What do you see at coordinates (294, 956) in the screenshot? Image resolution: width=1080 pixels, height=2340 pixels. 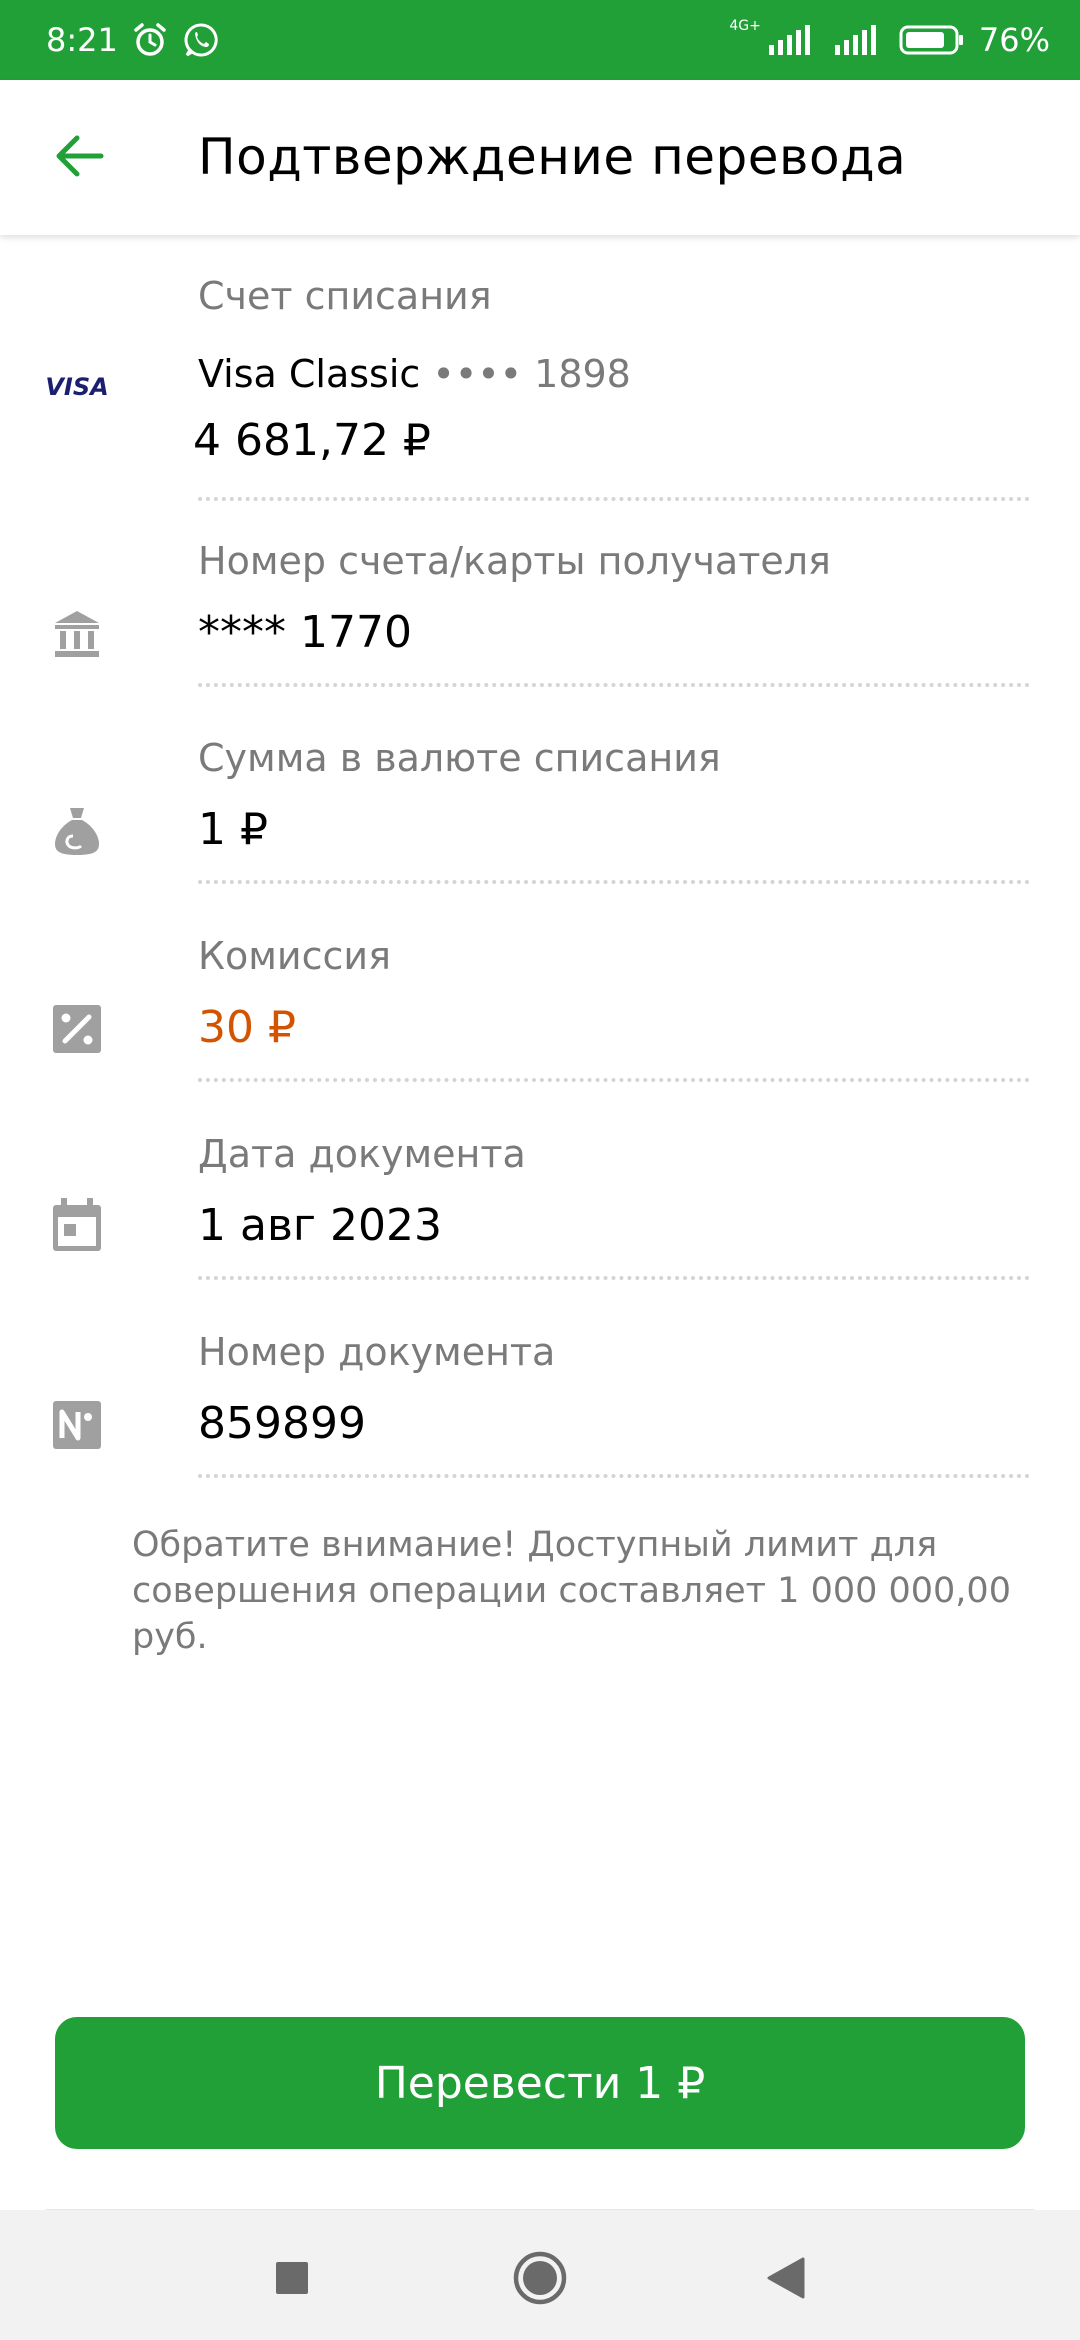 I see `commission-label: Комиссия` at bounding box center [294, 956].